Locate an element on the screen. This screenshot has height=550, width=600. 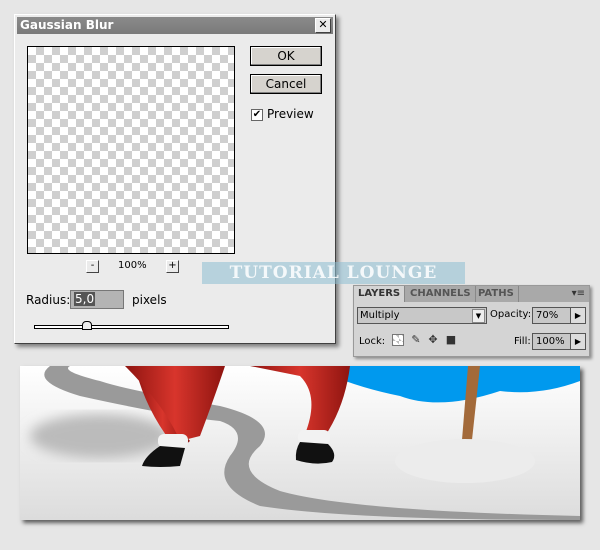
close-icon: ✕ is located at coordinates (323, 25).